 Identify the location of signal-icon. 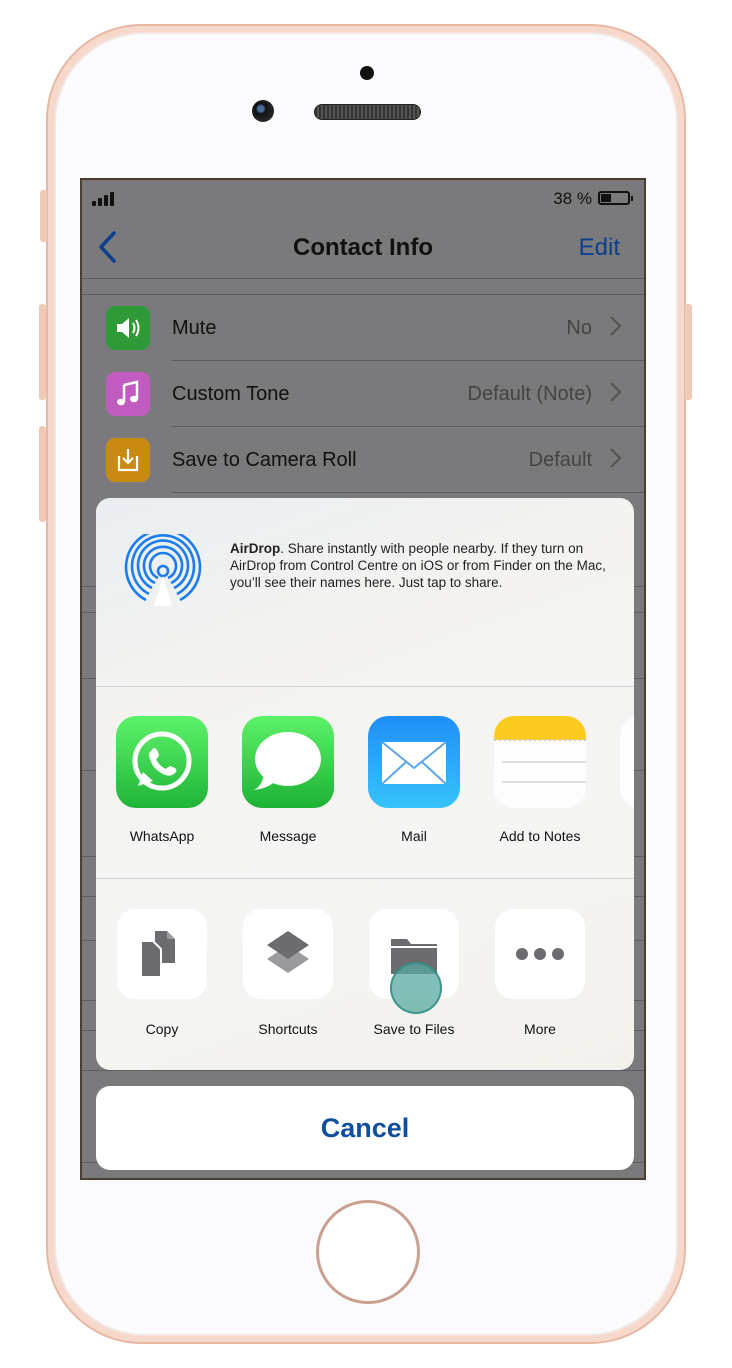
(103, 199).